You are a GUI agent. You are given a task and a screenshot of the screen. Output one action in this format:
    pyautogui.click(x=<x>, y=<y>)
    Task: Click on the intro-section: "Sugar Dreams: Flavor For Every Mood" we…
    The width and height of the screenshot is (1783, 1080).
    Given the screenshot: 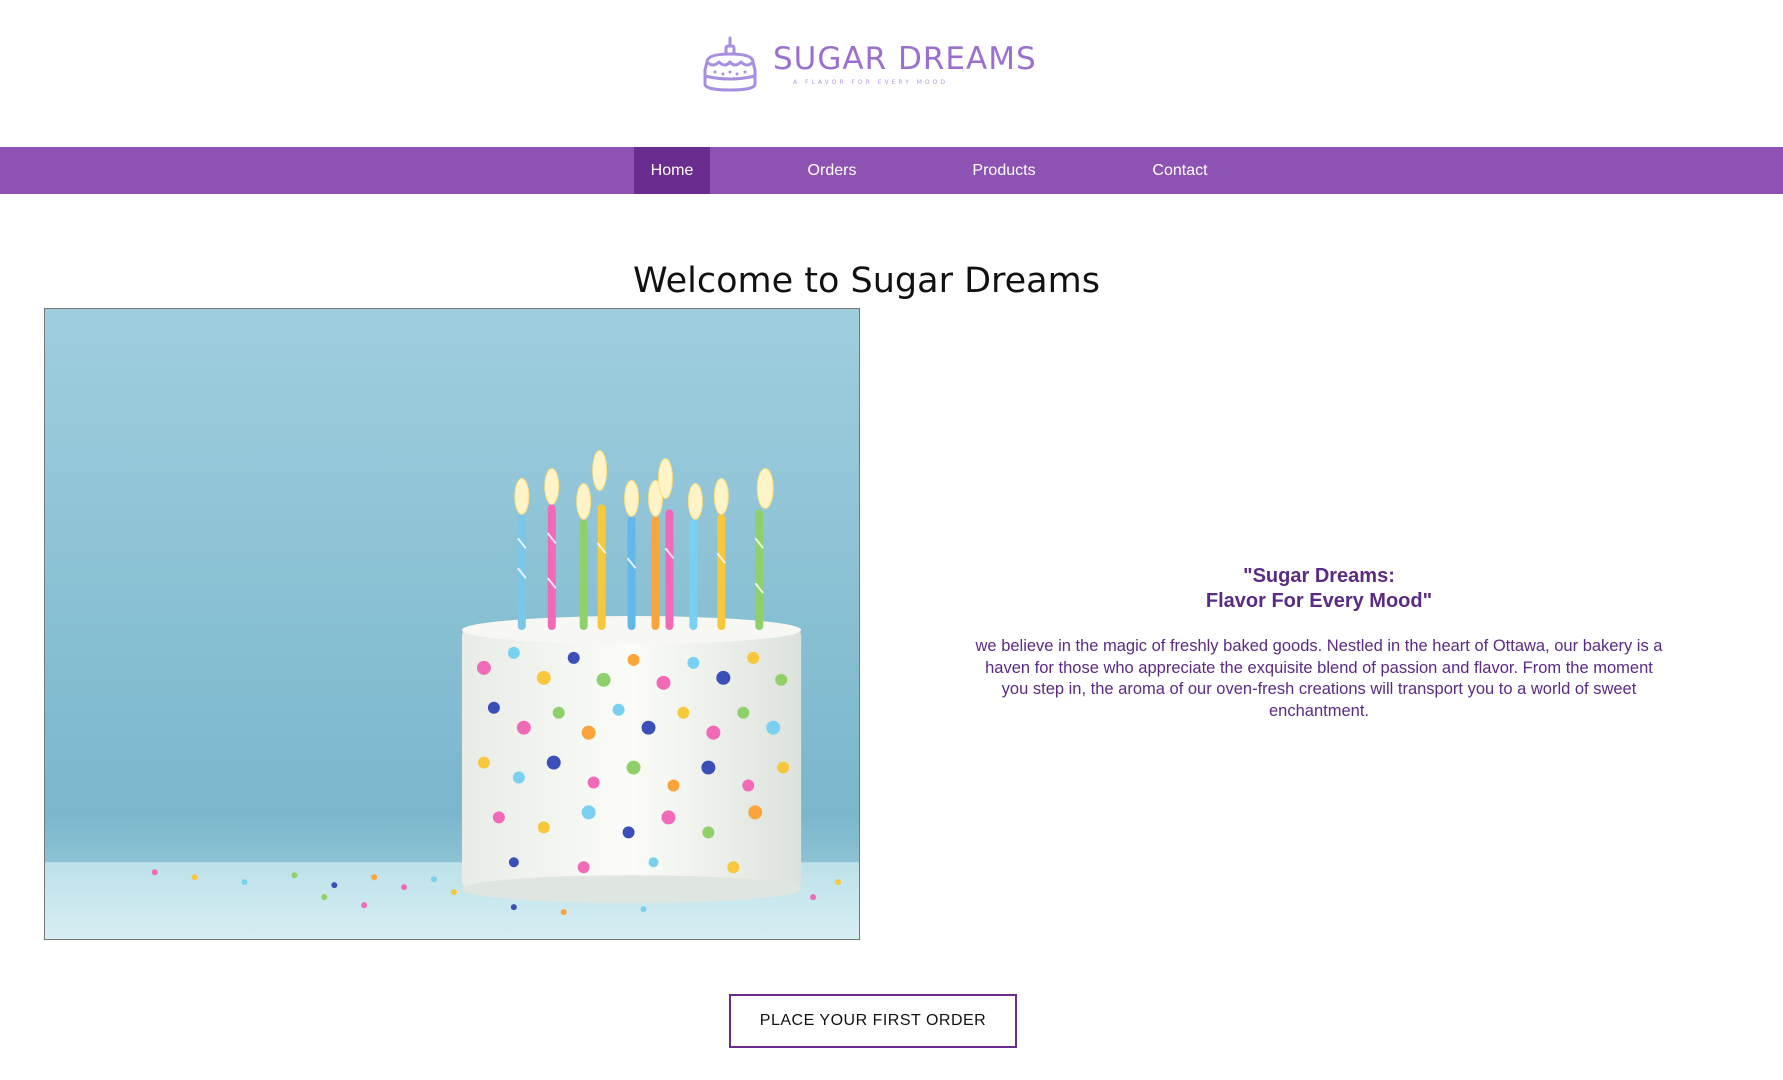 What is the action you would take?
    pyautogui.click(x=1319, y=643)
    